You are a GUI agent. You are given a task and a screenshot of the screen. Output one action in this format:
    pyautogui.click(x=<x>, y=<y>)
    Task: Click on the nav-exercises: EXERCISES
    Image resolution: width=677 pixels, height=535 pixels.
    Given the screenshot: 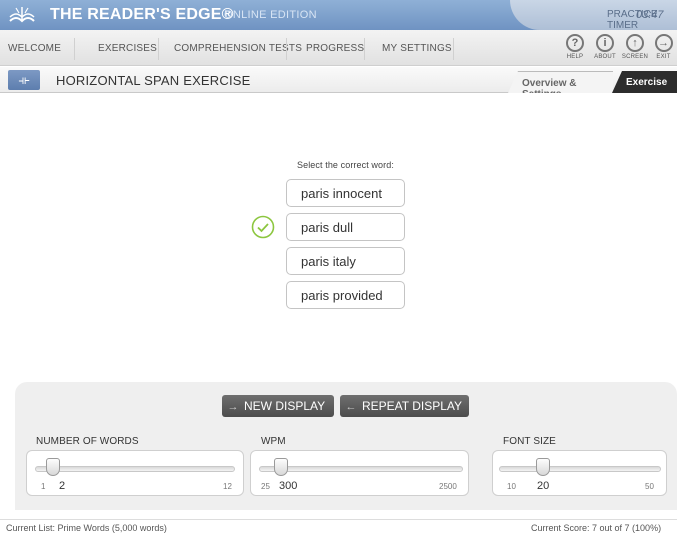 What is the action you would take?
    pyautogui.click(x=127, y=48)
    